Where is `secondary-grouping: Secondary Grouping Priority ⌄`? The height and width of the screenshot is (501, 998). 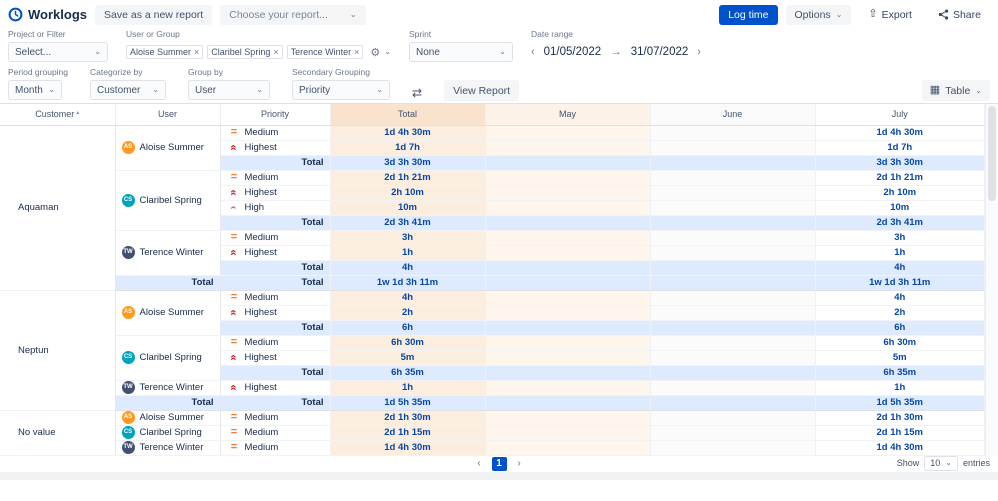
secondary-grouping: Secondary Grouping Priority ⌄ is located at coordinates (341, 83).